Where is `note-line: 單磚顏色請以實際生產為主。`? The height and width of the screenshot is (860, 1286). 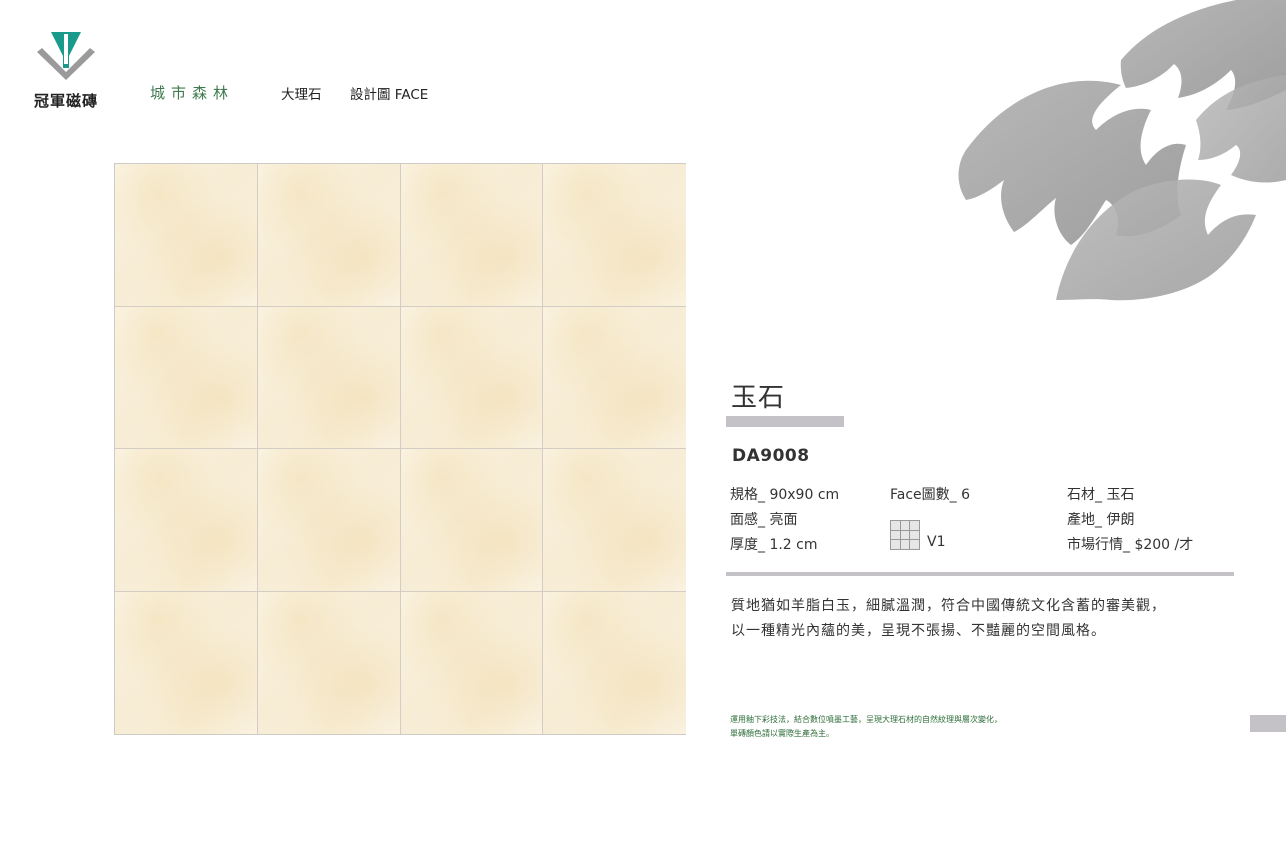 note-line: 單磚顏色請以實際生產為主。 is located at coordinates (782, 733).